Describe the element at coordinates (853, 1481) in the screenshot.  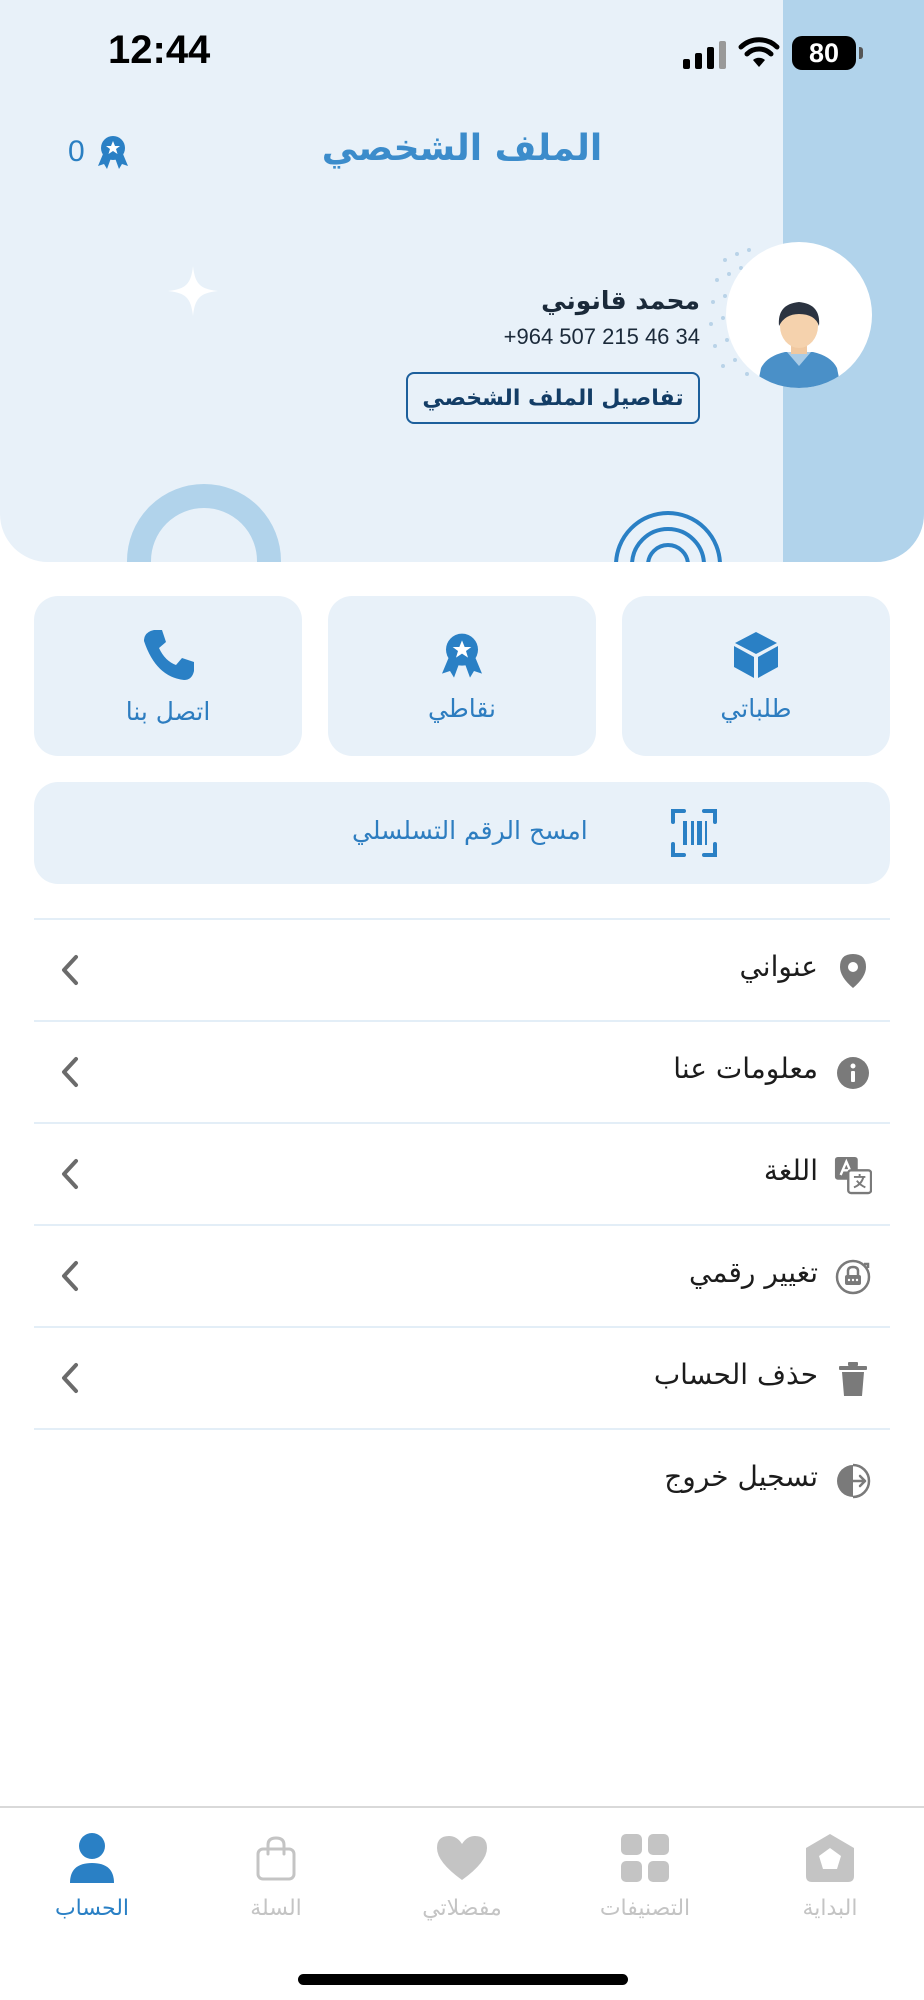
I see `logout-icon` at that location.